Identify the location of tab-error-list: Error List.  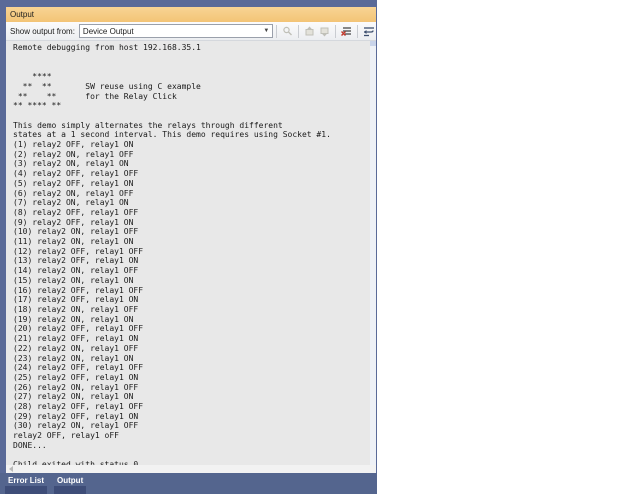
(26, 483).